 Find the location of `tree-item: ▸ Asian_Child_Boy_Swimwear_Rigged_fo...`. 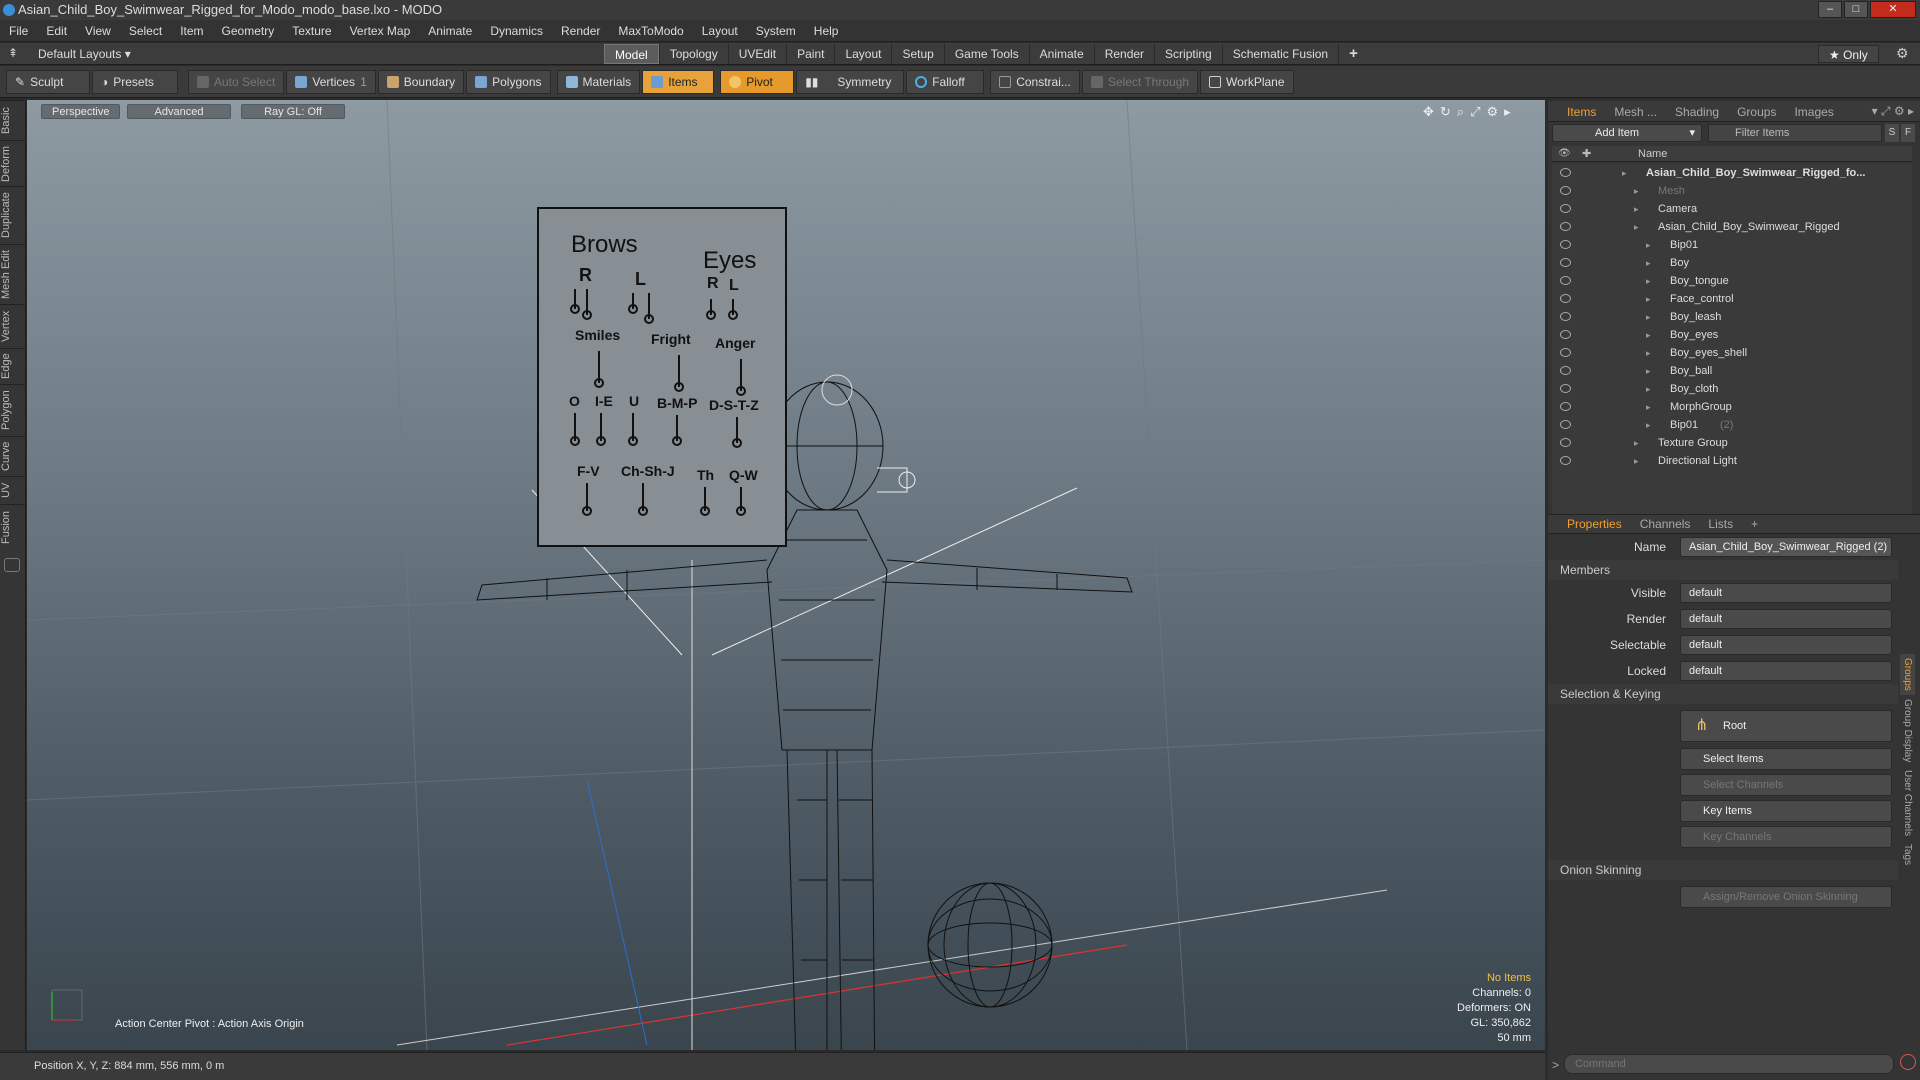

tree-item: ▸ Asian_Child_Boy_Swimwear_Rigged_fo... is located at coordinates (1732, 173).